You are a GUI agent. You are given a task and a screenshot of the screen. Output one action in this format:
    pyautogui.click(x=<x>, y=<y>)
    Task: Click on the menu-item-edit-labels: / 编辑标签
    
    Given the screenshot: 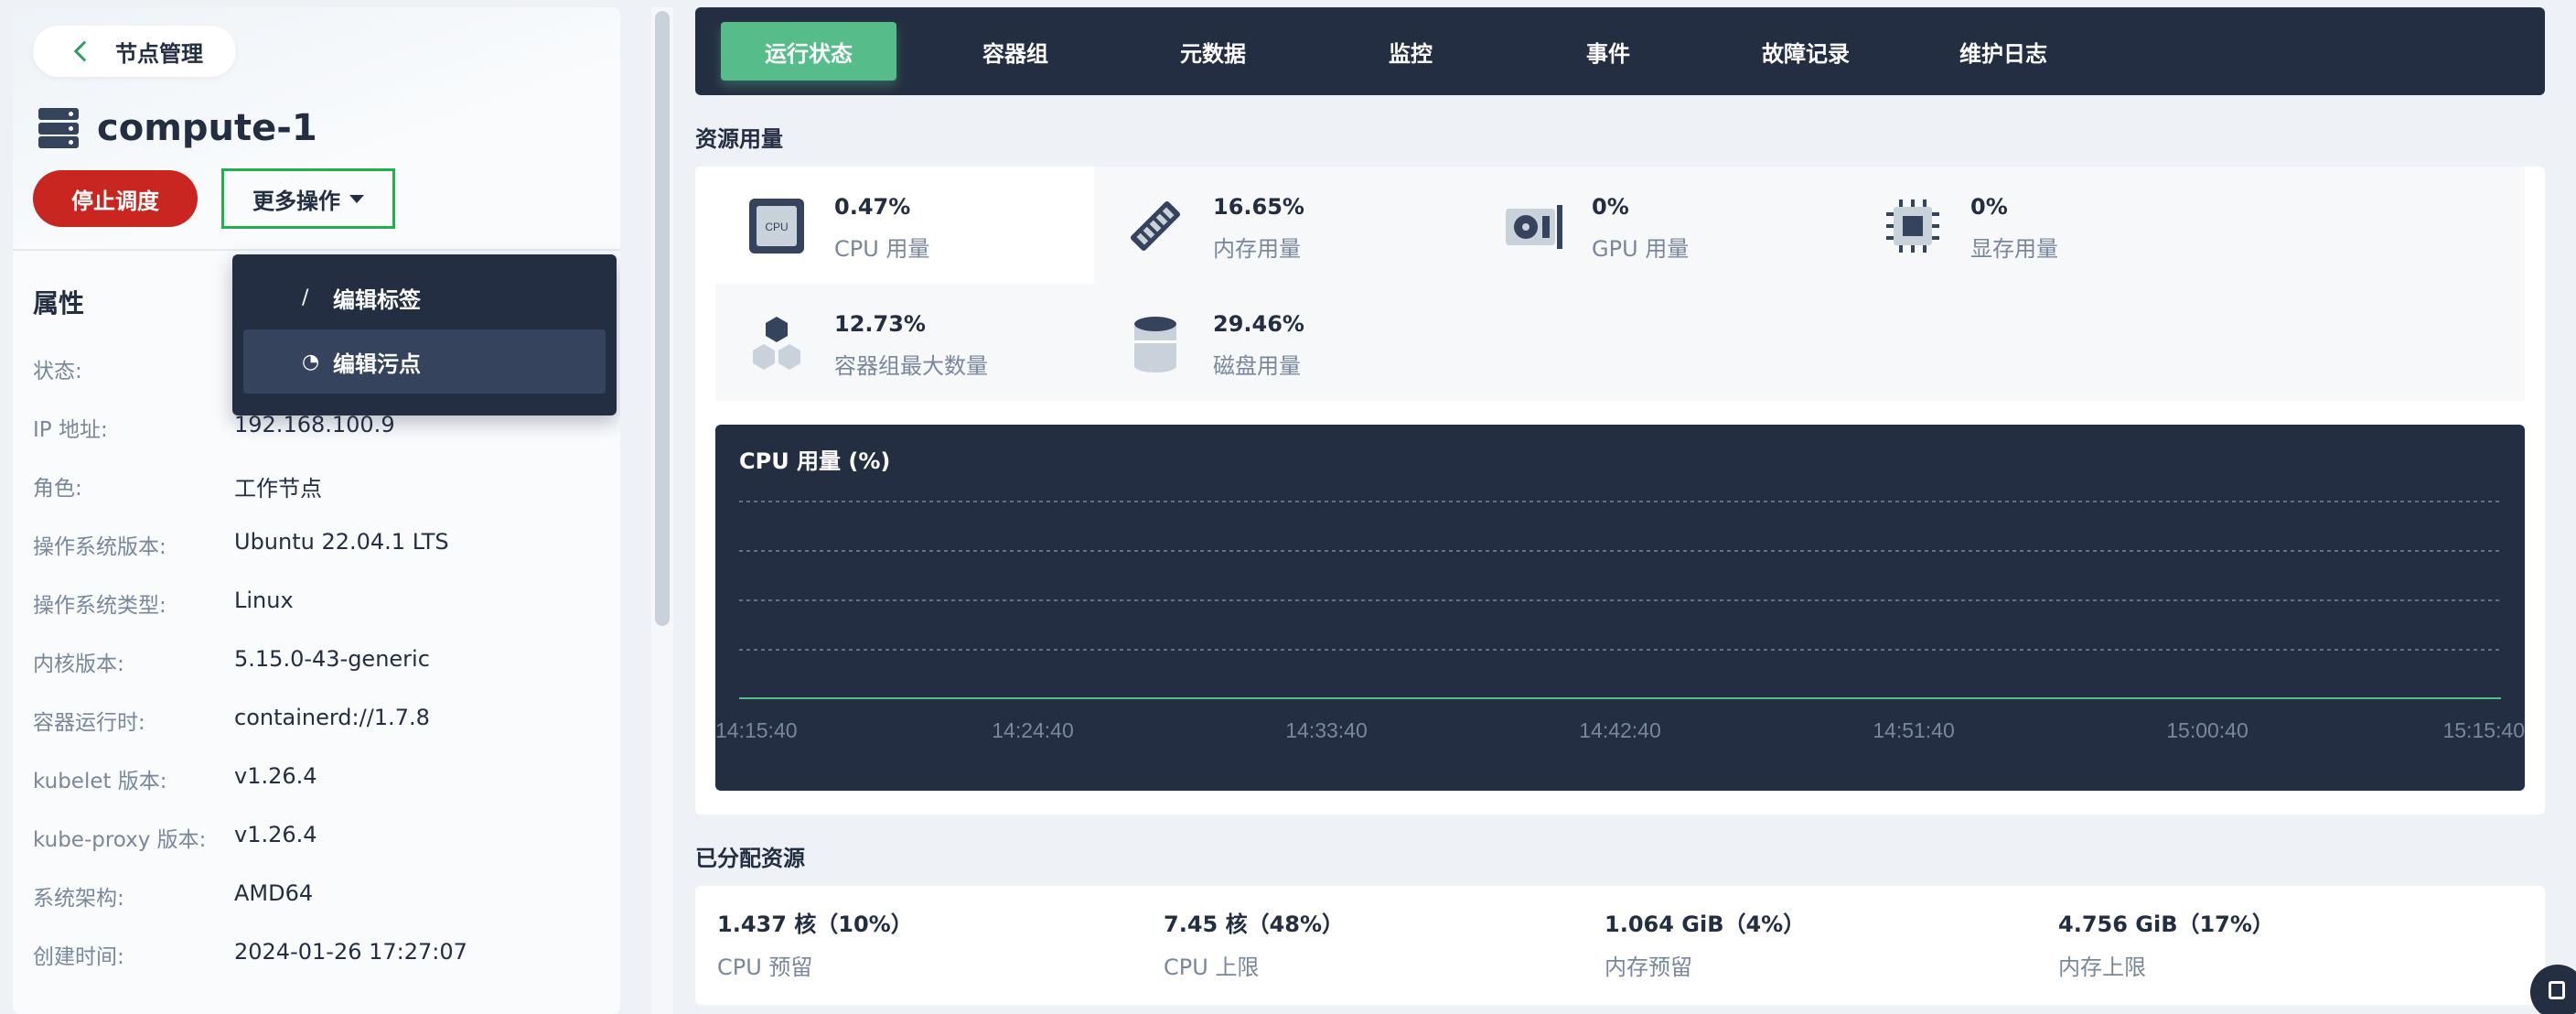 What is the action you would take?
    pyautogui.click(x=424, y=297)
    